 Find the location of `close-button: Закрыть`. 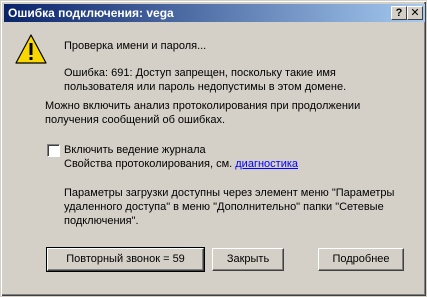

close-button: Закрыть is located at coordinates (248, 259).